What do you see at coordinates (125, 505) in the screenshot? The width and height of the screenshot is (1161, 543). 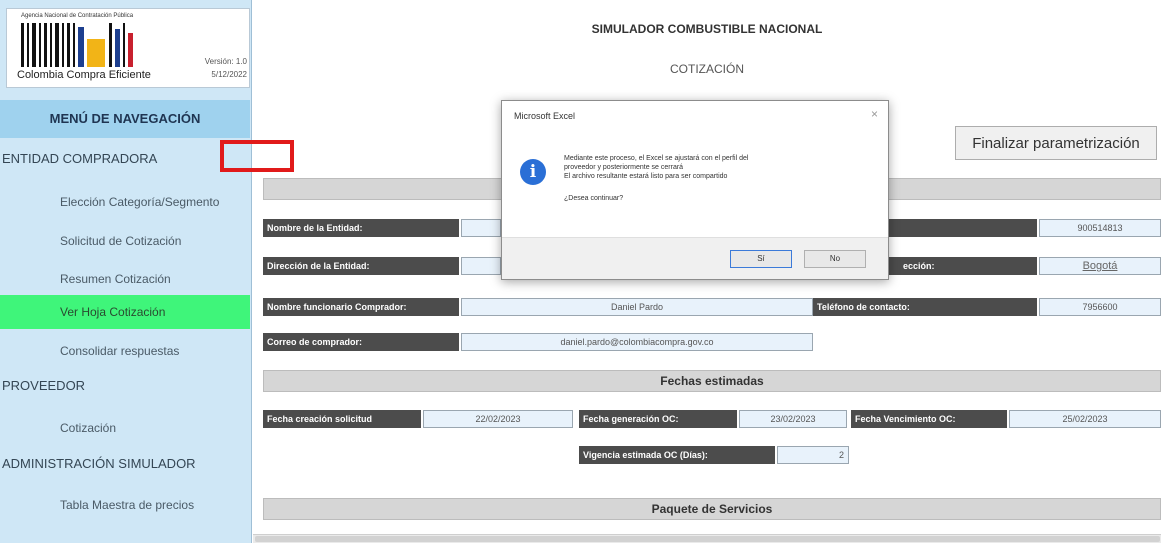 I see `nav-item-tabla-maestra-precios: Tabla Maestra de precios` at bounding box center [125, 505].